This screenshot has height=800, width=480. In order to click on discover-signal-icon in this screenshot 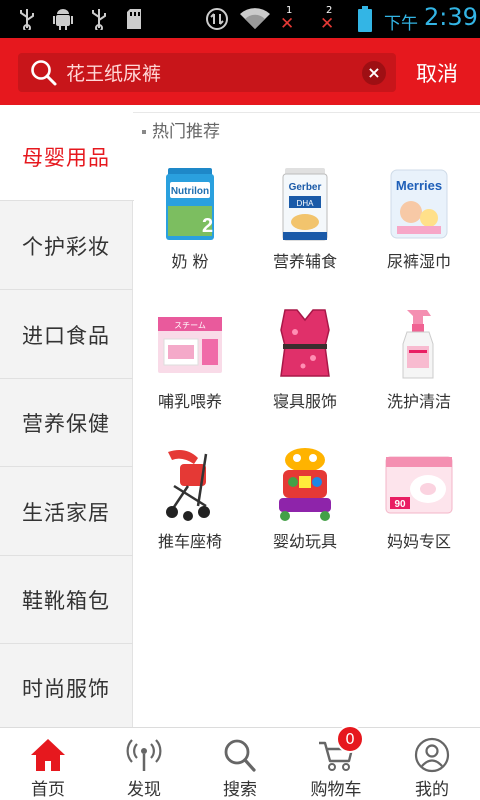, I will do `click(144, 755)`.